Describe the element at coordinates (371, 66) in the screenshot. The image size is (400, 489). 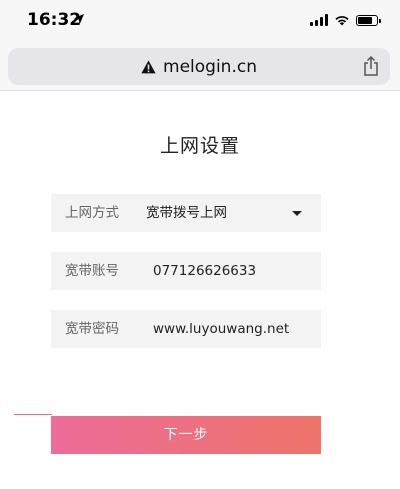
I see `share-icon` at that location.